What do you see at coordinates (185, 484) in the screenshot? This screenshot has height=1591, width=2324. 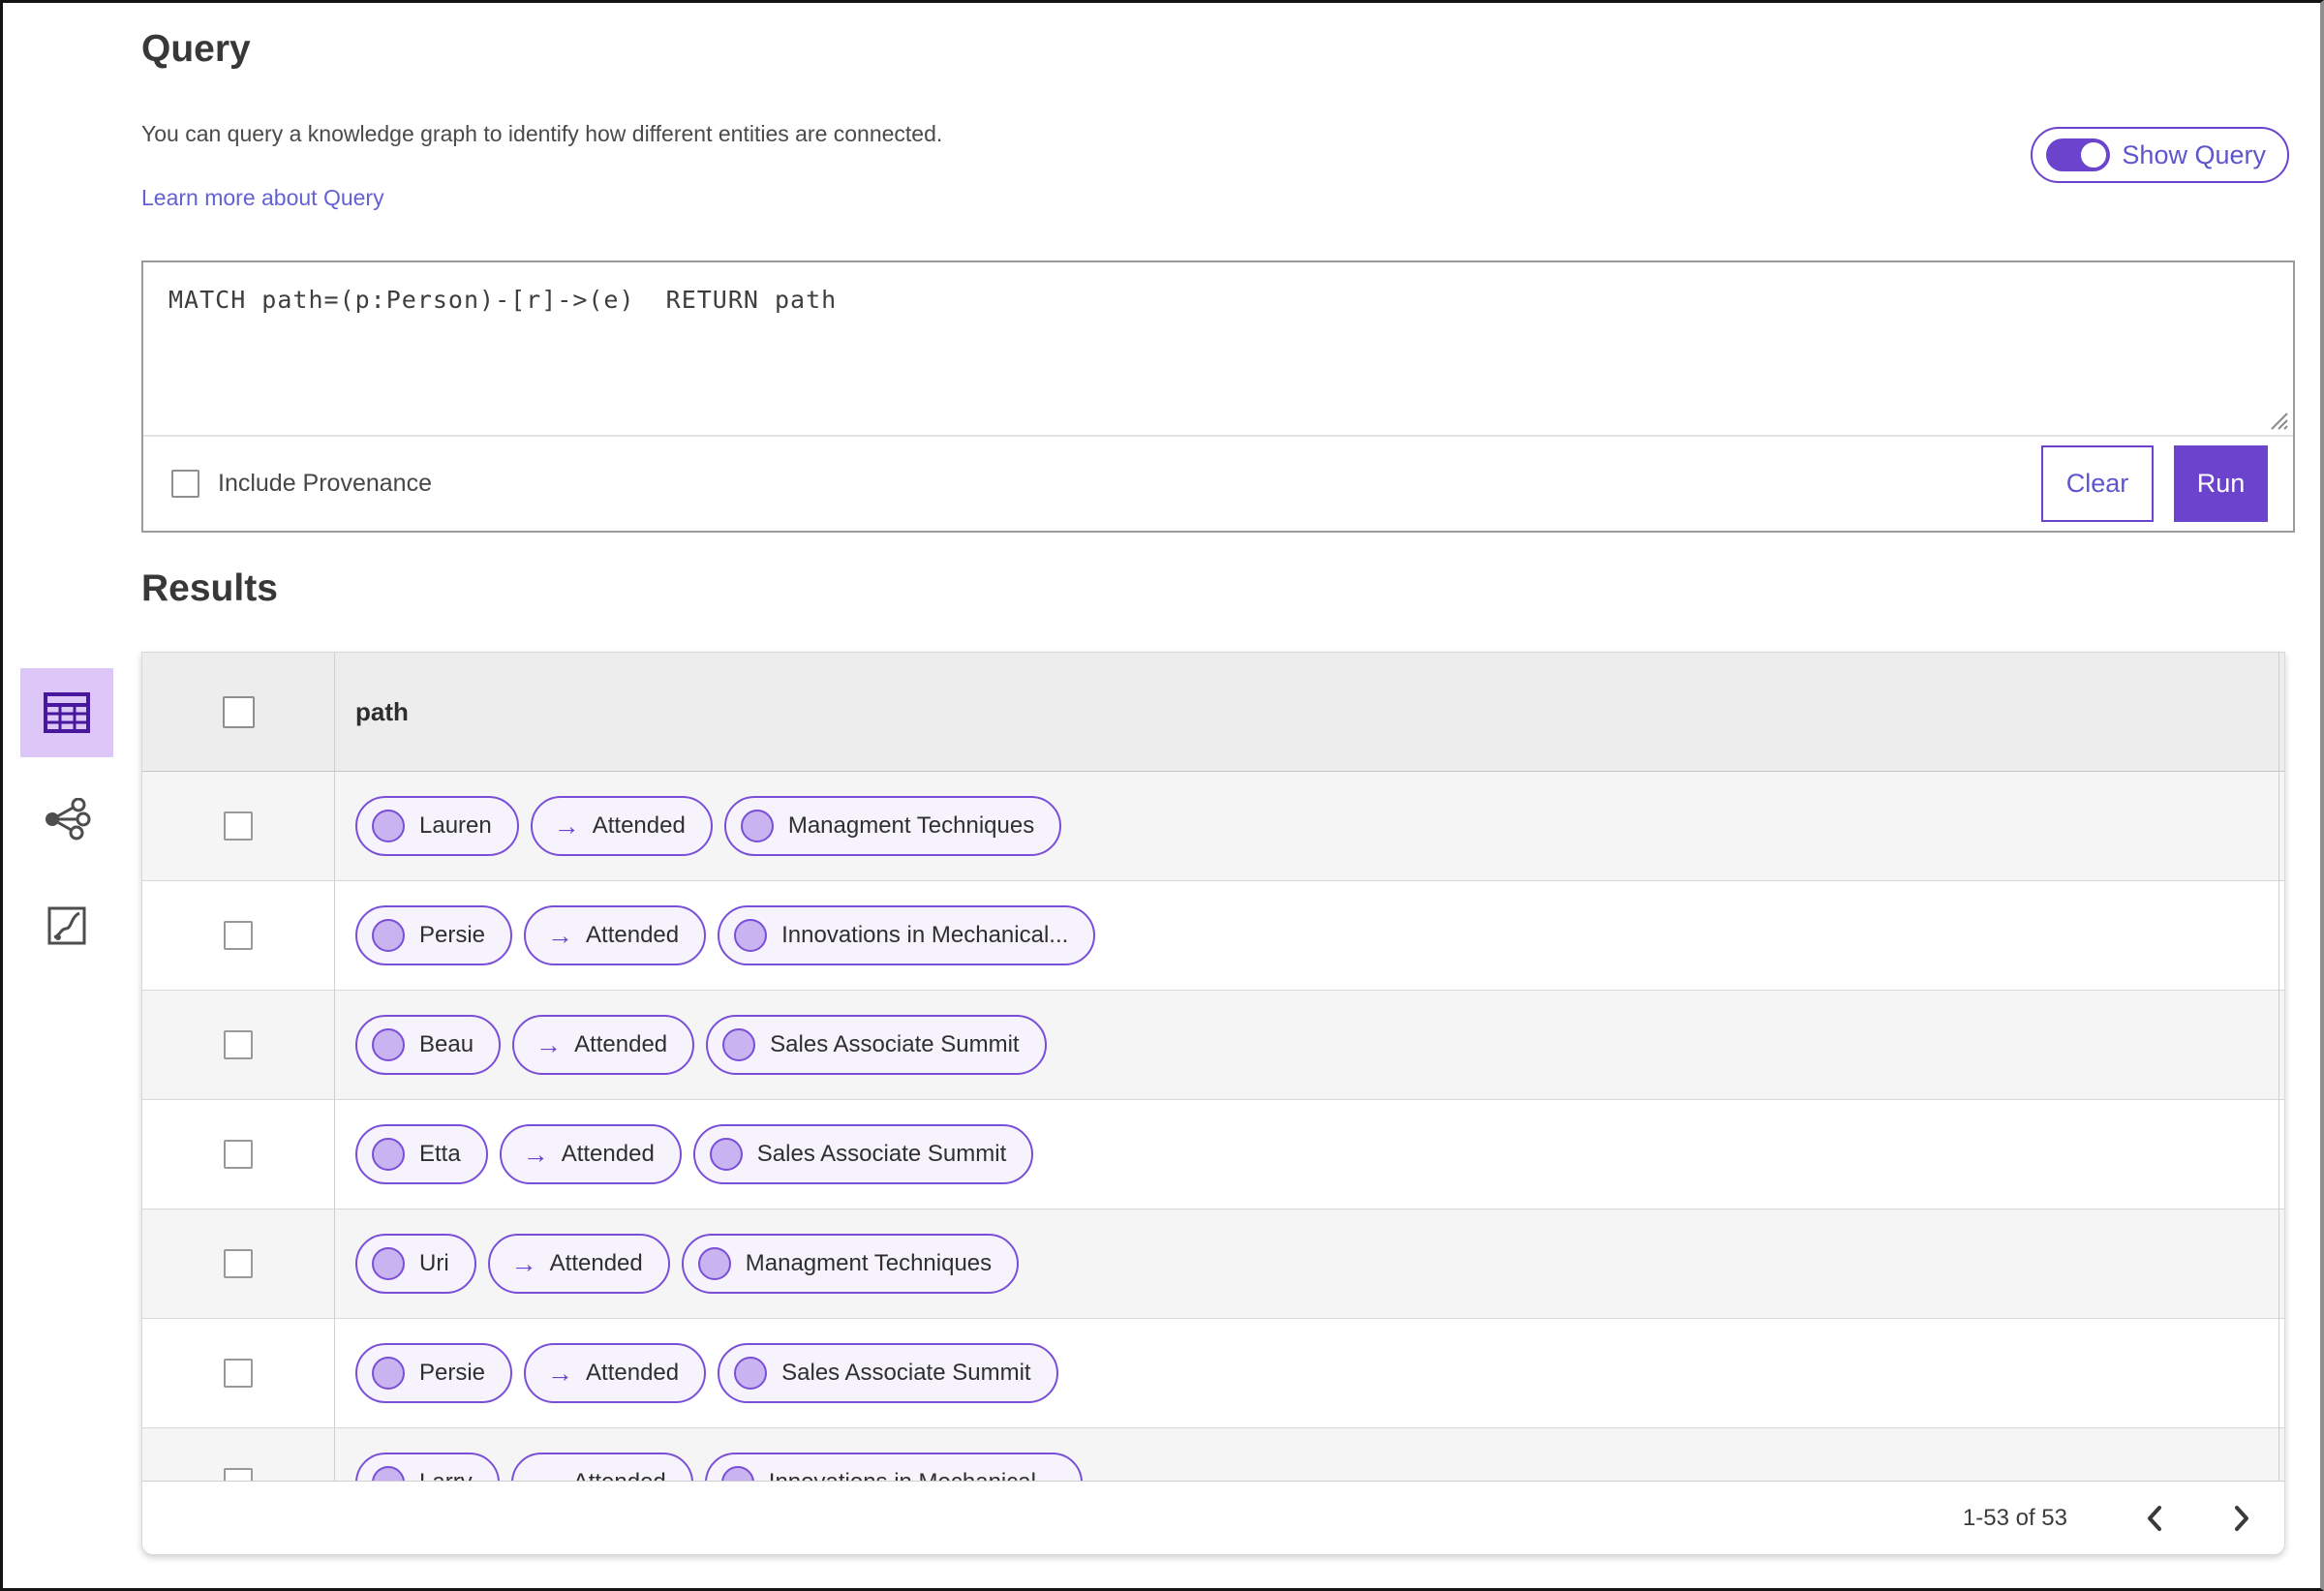 I see `include-provenance-checkbox` at bounding box center [185, 484].